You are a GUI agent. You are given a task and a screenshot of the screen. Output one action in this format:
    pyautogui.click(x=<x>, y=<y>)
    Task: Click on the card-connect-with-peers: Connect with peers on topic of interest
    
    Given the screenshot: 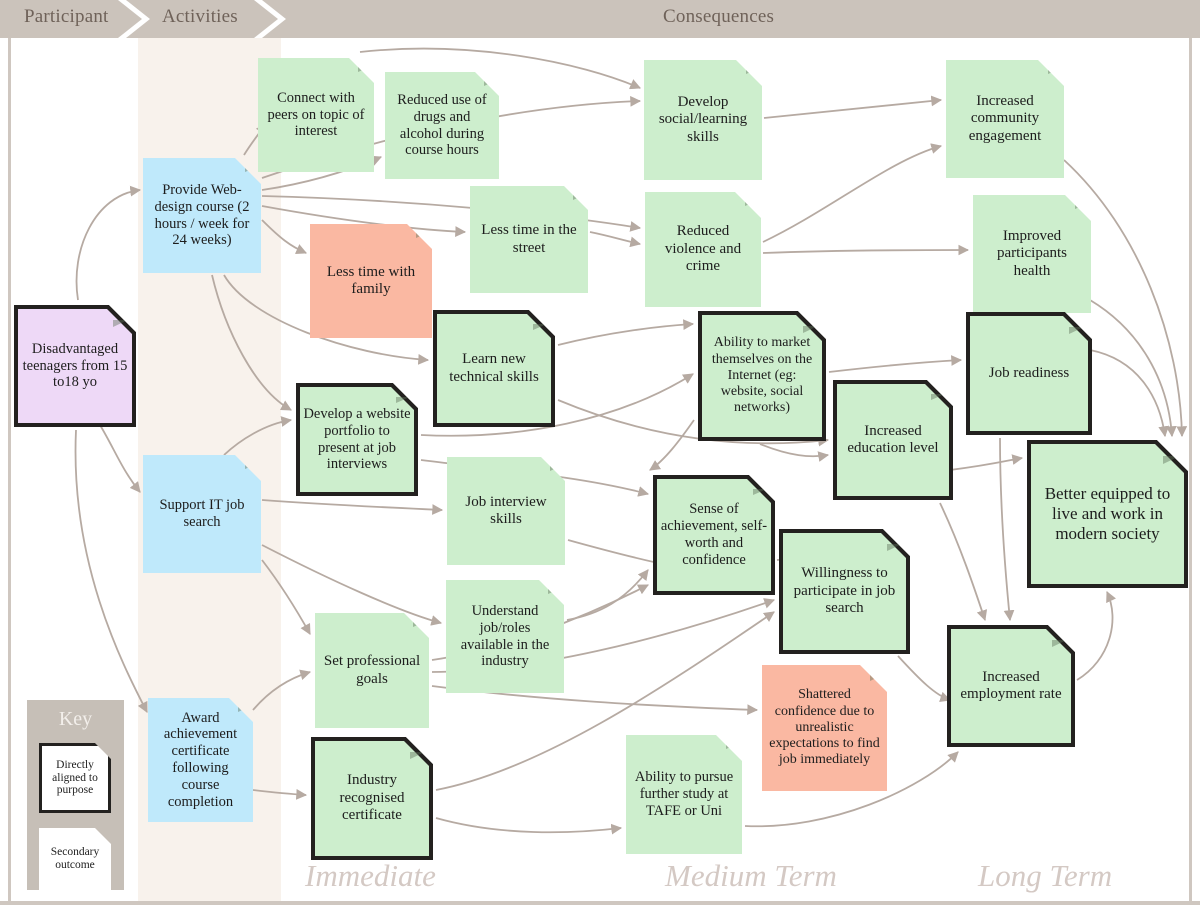 What is the action you would take?
    pyautogui.click(x=316, y=115)
    